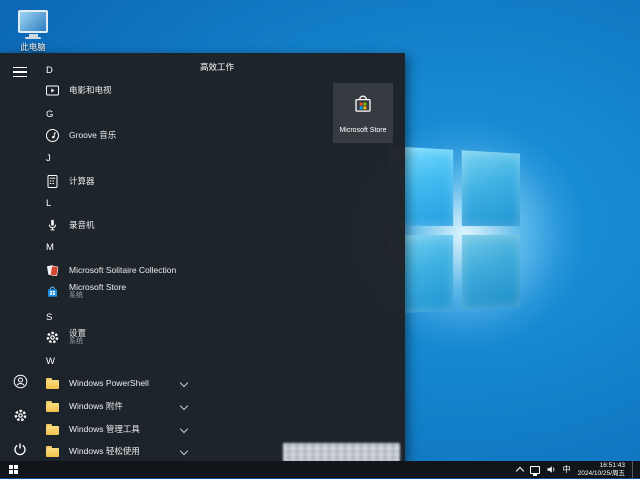 The image size is (640, 479). Describe the element at coordinates (634, 469) in the screenshot. I see `show-desktop-button` at that location.